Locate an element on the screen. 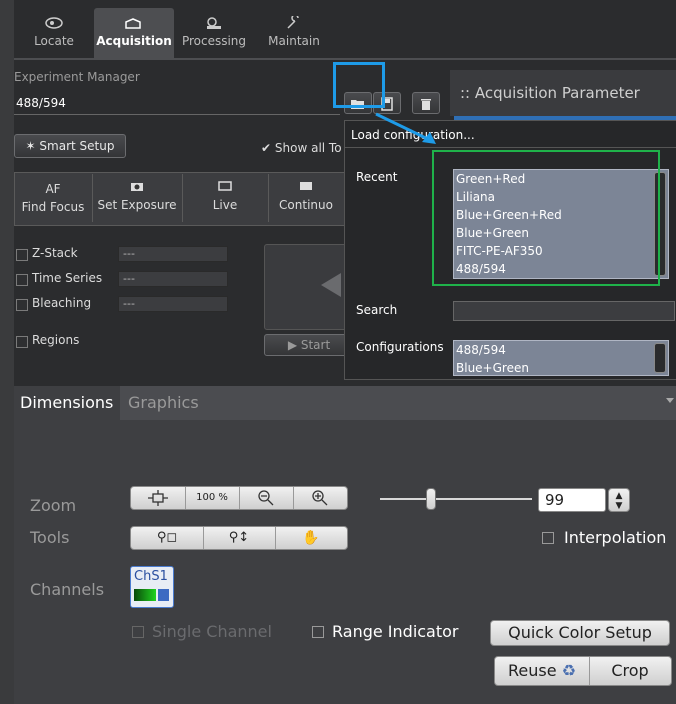 The width and height of the screenshot is (676, 704). maintain-icon is located at coordinates (293, 22).